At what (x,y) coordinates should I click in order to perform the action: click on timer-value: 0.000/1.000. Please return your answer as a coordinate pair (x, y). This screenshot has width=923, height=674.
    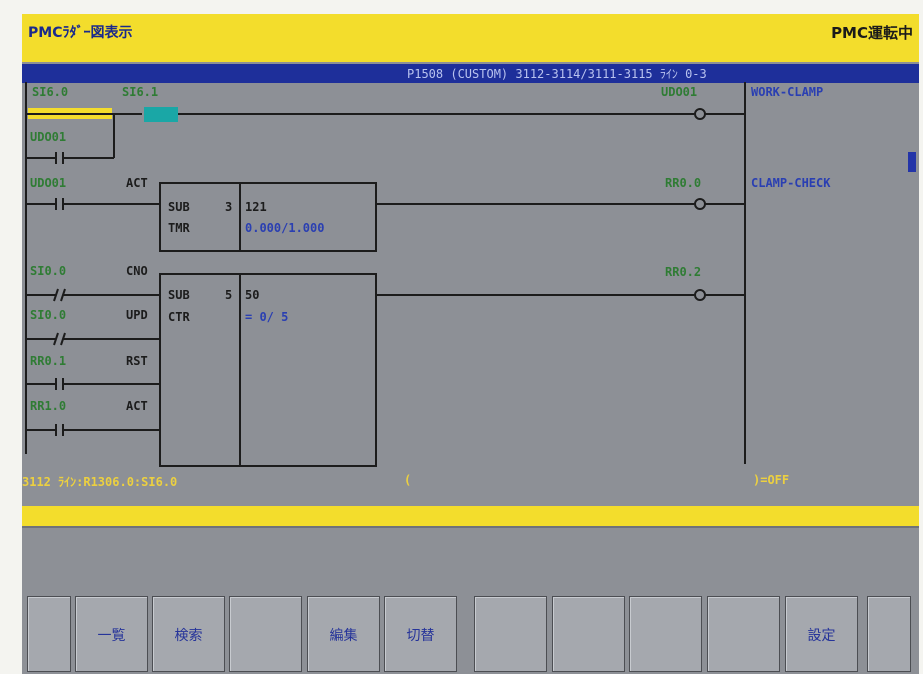
    Looking at the image, I should click on (284, 228).